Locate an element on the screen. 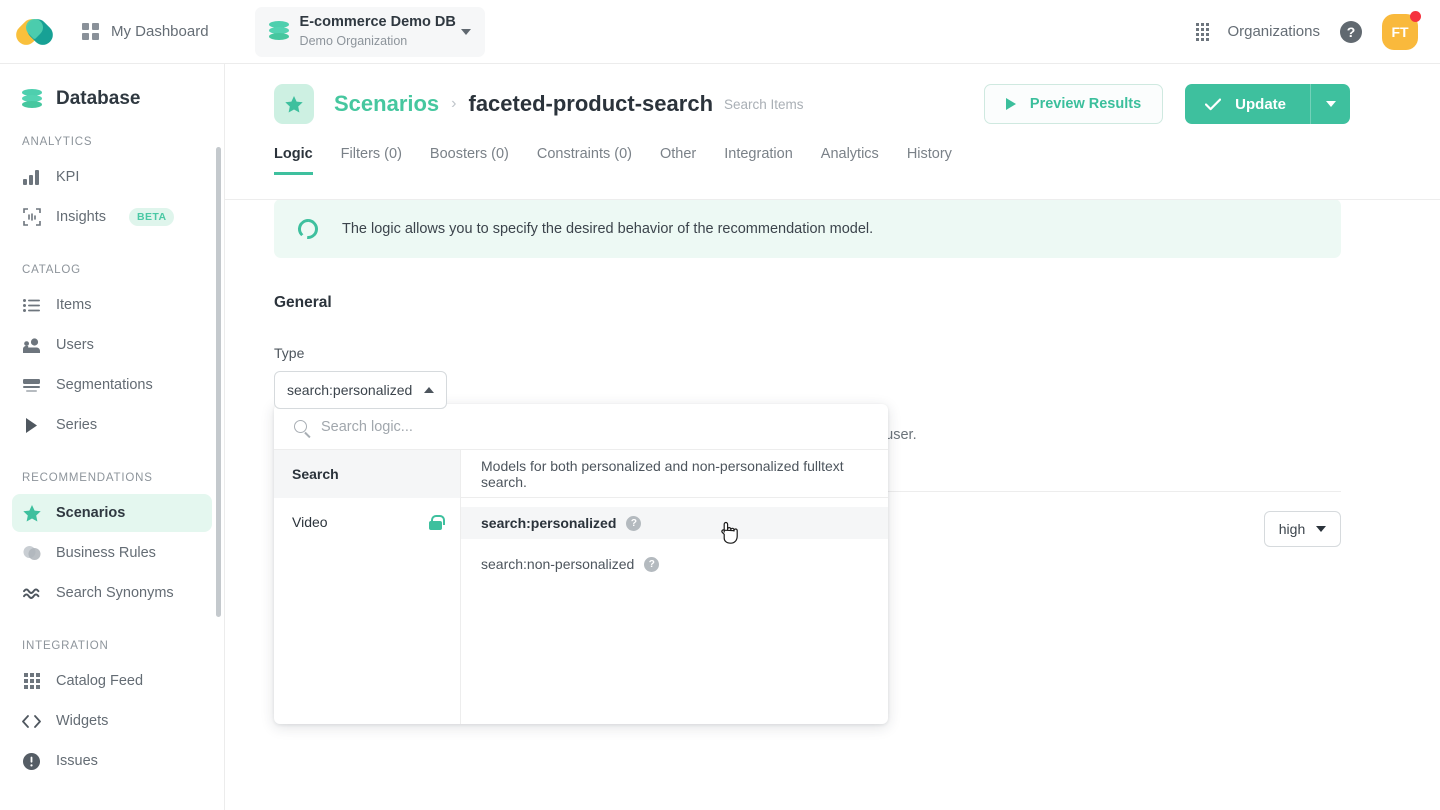  sidebar-item-segmentations: Segmentations is located at coordinates (112, 385).